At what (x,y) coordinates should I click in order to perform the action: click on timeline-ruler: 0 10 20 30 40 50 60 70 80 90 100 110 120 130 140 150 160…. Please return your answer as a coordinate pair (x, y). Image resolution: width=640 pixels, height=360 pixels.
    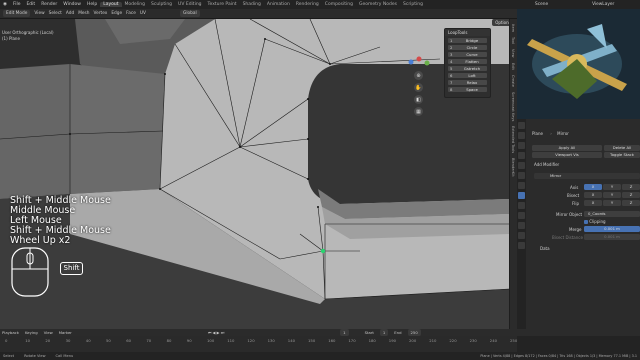
    Looking at the image, I should click on (258, 344).